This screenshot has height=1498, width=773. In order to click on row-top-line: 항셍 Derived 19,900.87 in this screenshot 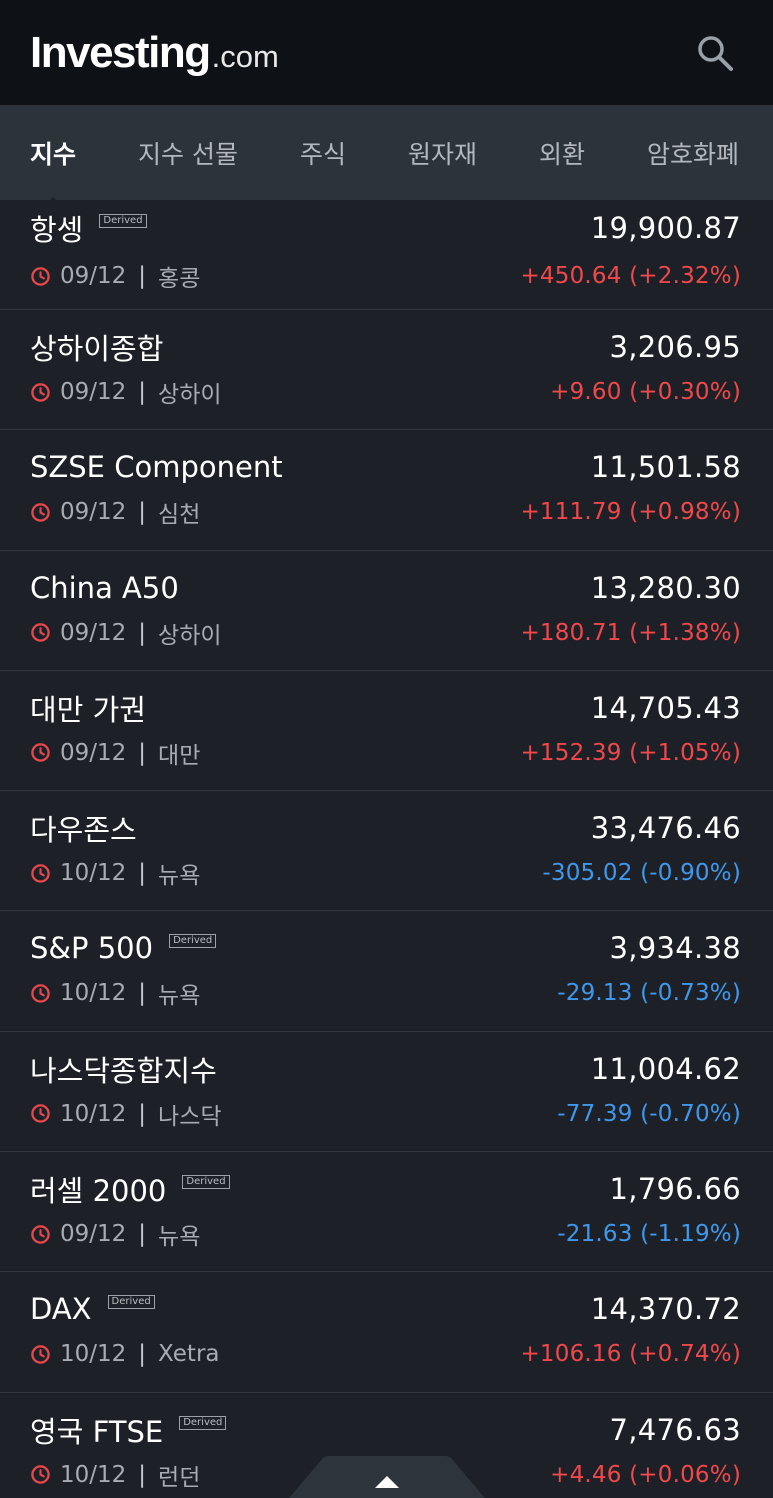, I will do `click(385, 227)`.